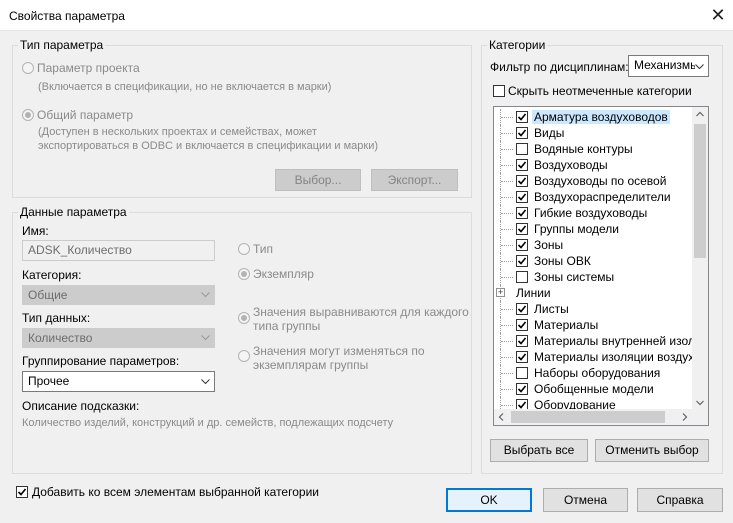 The width and height of the screenshot is (733, 523). Describe the element at coordinates (685, 417) in the screenshot. I see `scroll-right-icon` at that location.